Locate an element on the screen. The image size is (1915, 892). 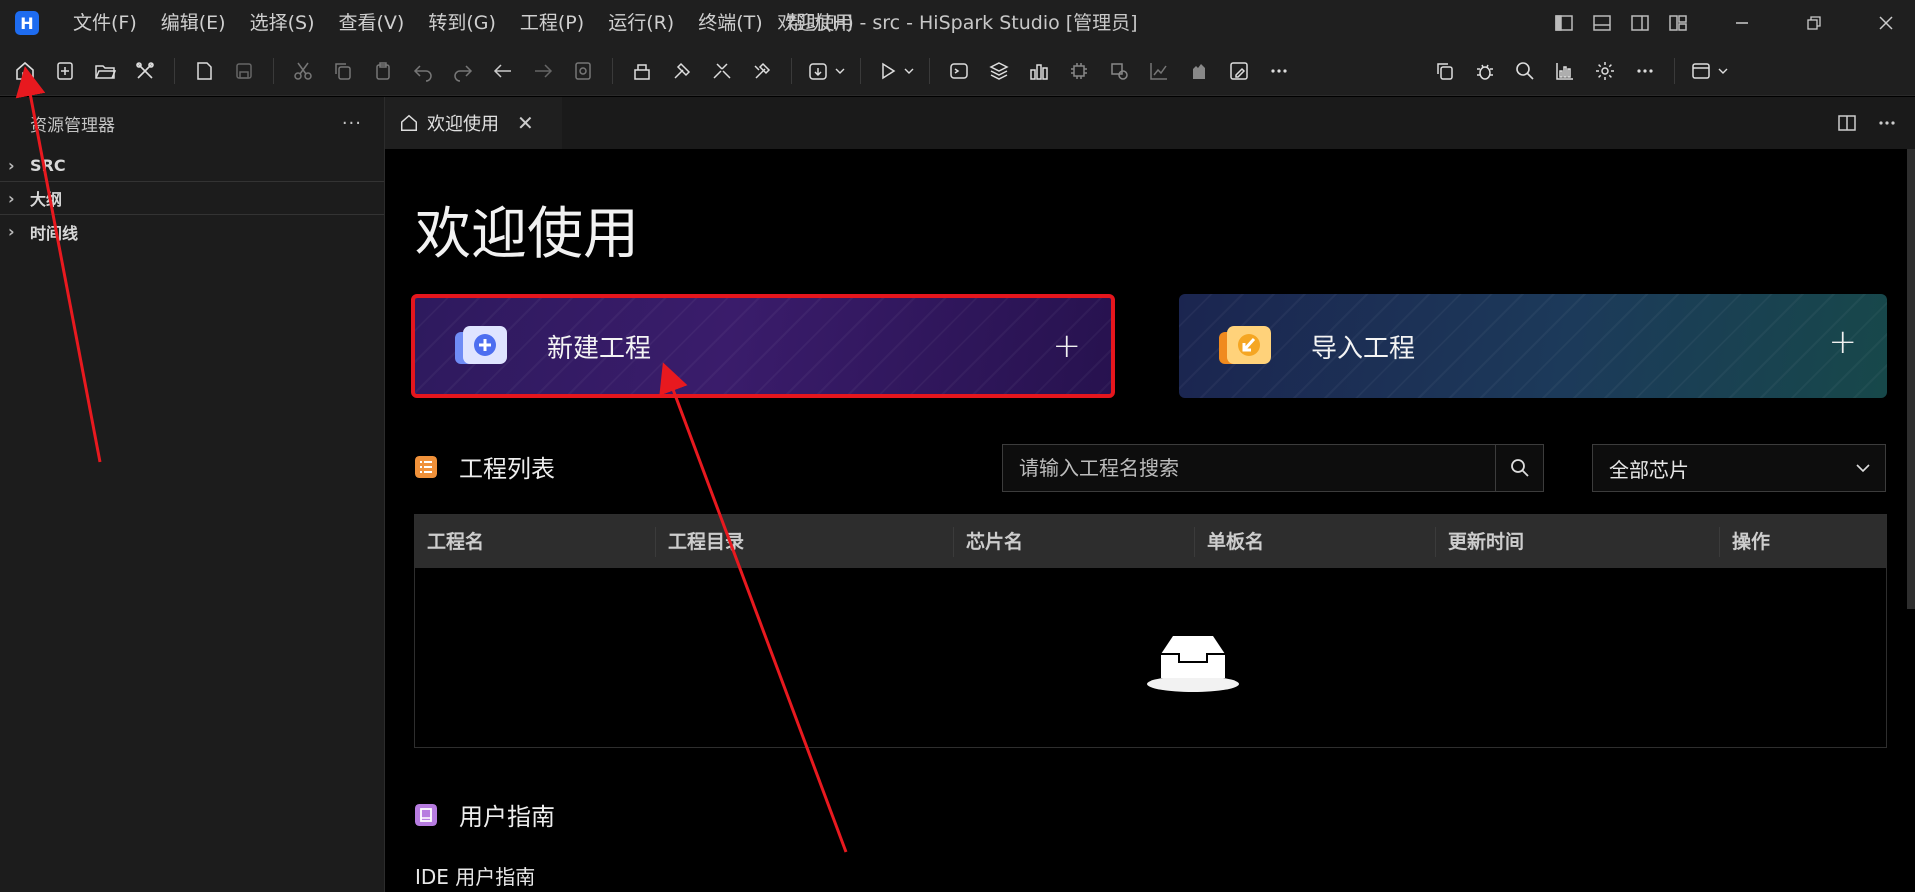
search-button is located at coordinates (1519, 468).